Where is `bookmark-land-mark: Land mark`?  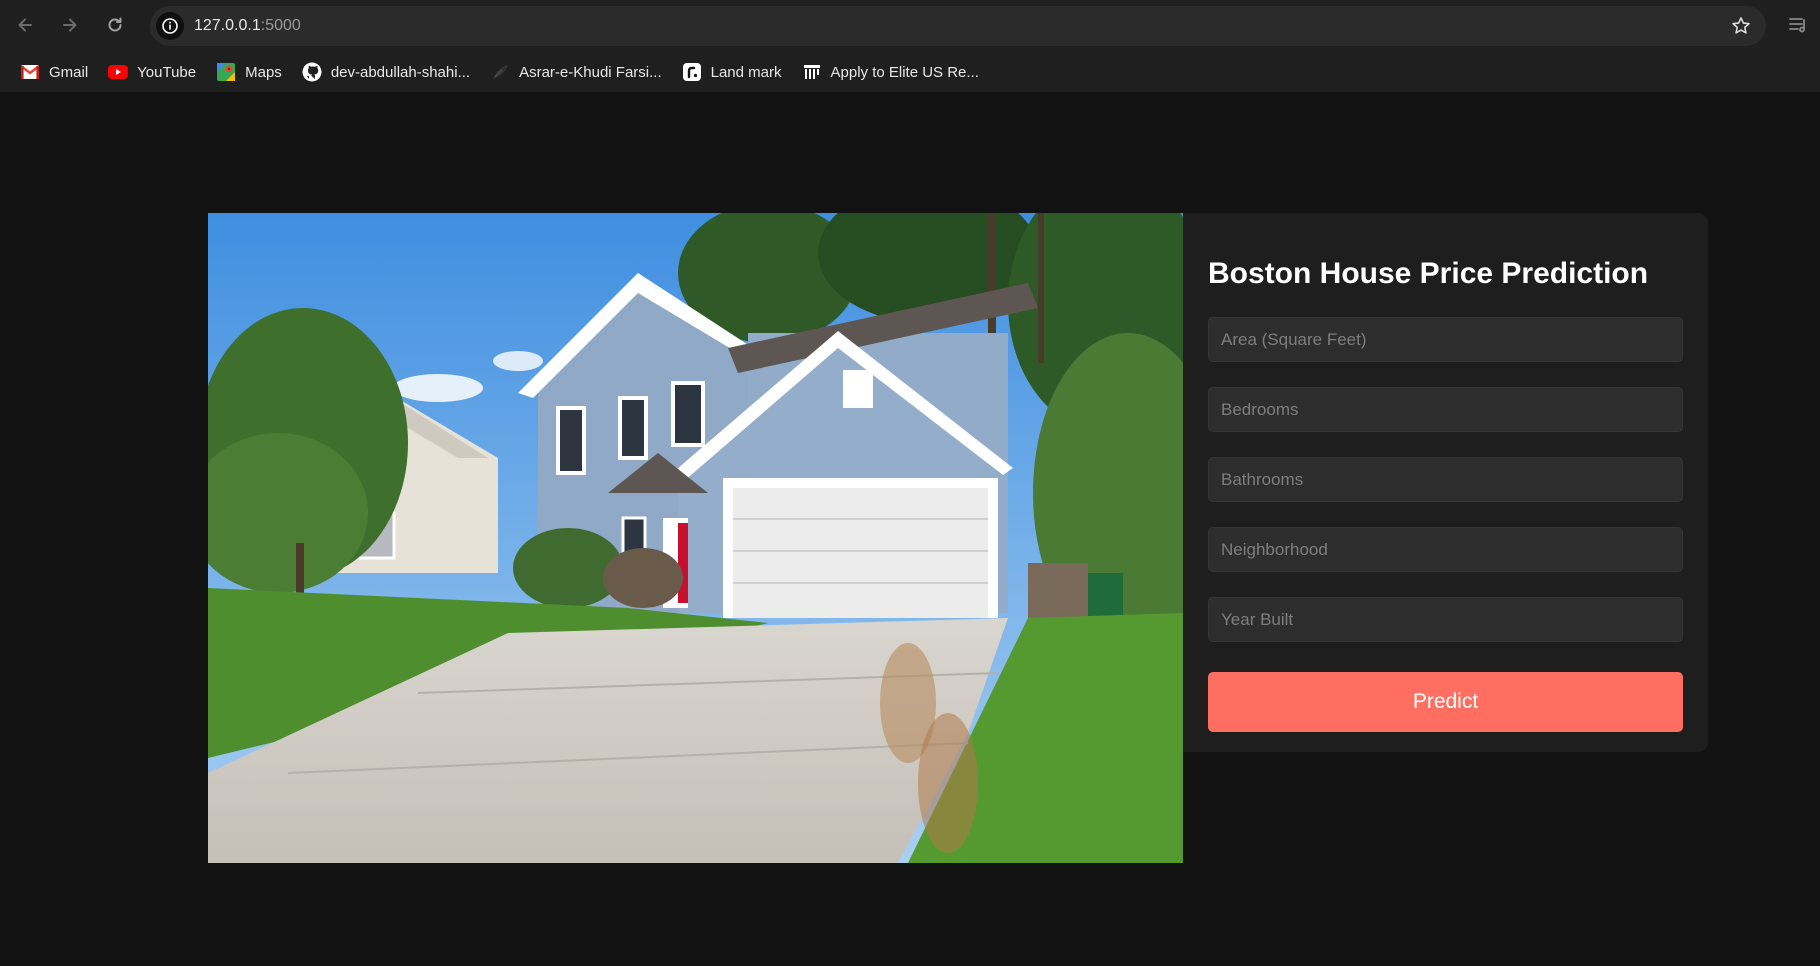 bookmark-land-mark: Land mark is located at coordinates (732, 72).